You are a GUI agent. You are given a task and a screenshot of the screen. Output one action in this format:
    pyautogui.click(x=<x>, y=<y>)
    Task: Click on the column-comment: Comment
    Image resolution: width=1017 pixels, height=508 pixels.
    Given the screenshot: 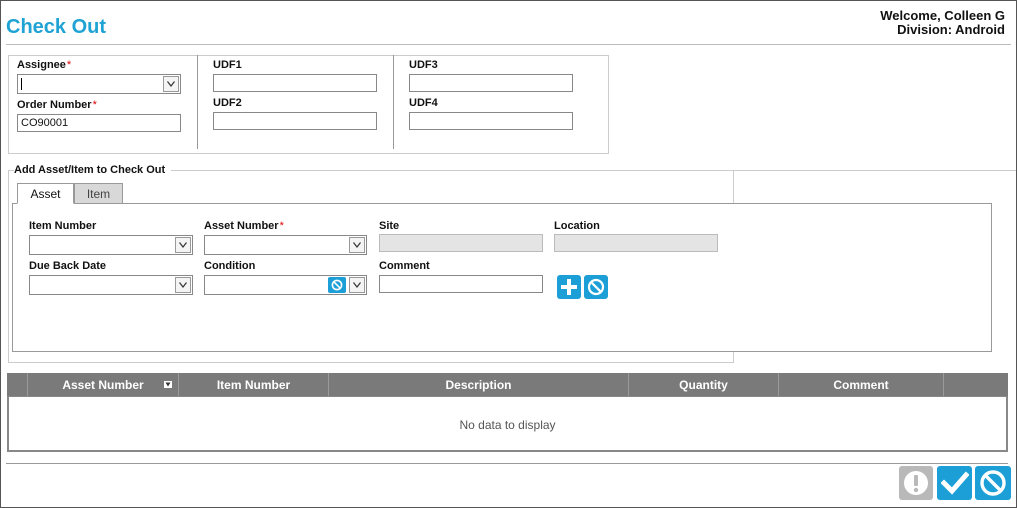 What is the action you would take?
    pyautogui.click(x=861, y=384)
    